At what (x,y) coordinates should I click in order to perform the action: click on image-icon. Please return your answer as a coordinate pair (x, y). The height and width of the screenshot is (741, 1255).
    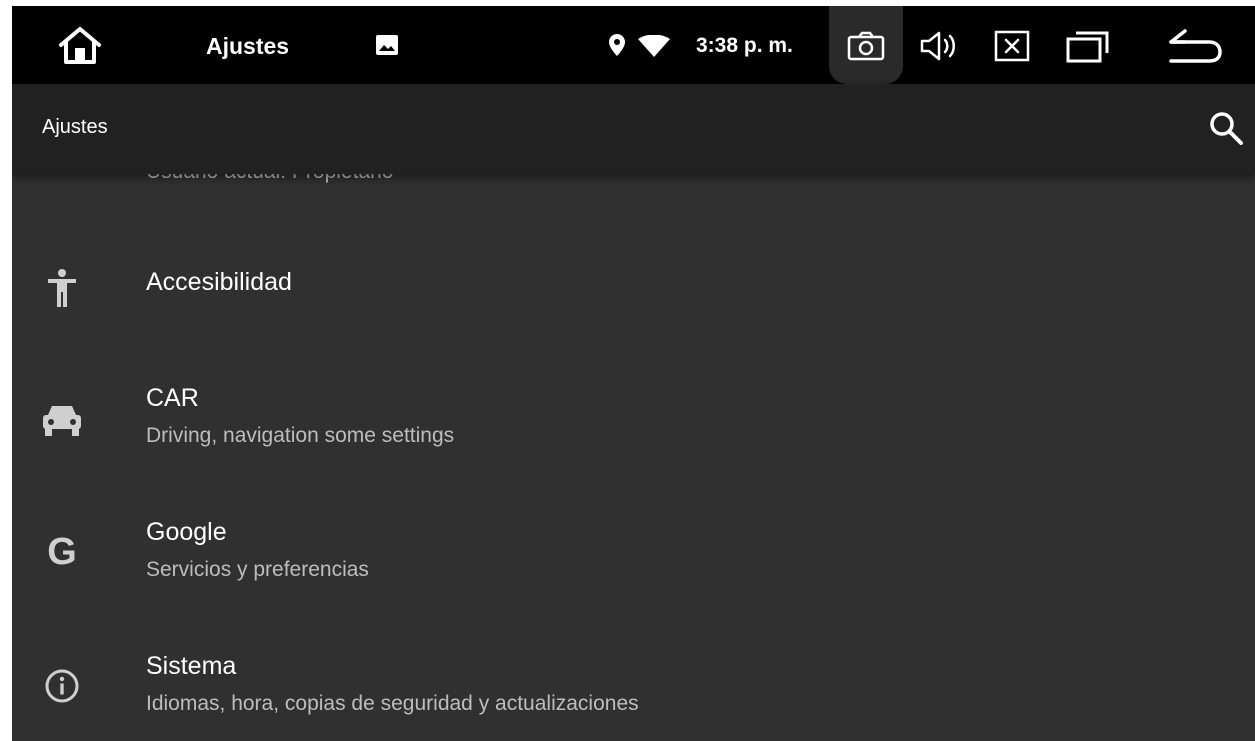
    Looking at the image, I should click on (387, 45).